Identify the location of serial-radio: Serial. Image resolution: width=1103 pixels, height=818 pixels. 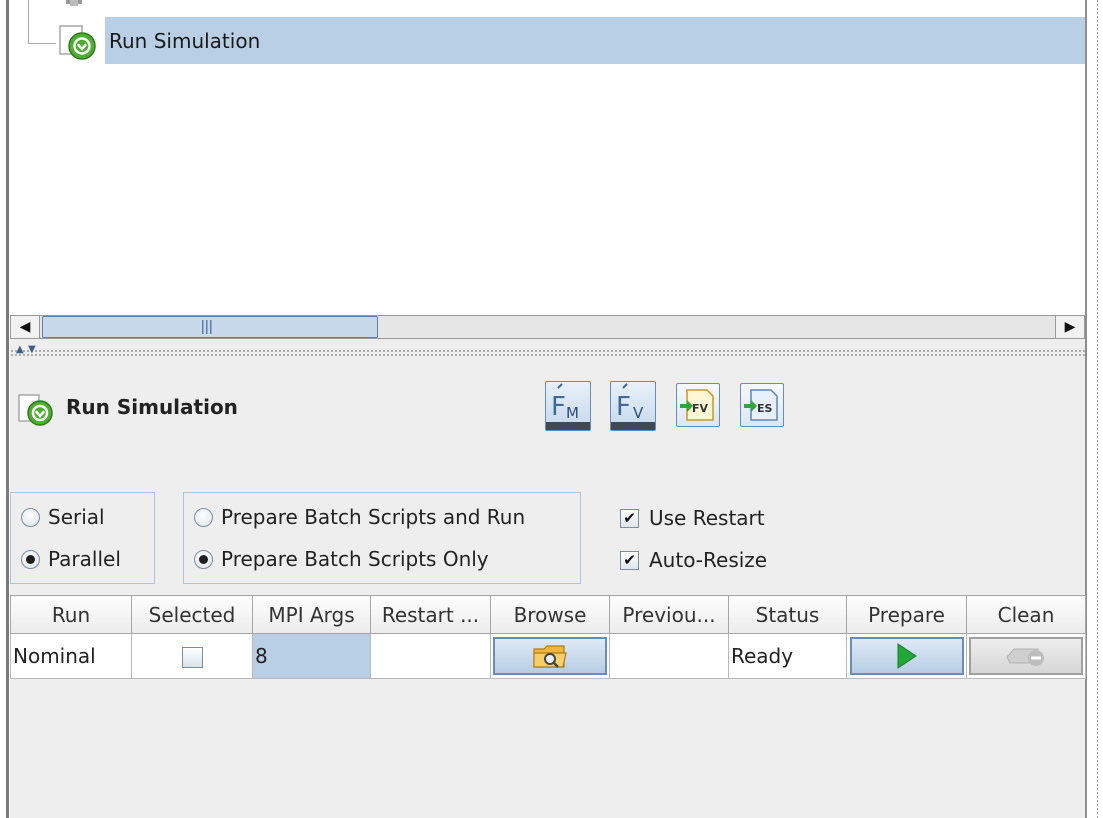
(63, 517).